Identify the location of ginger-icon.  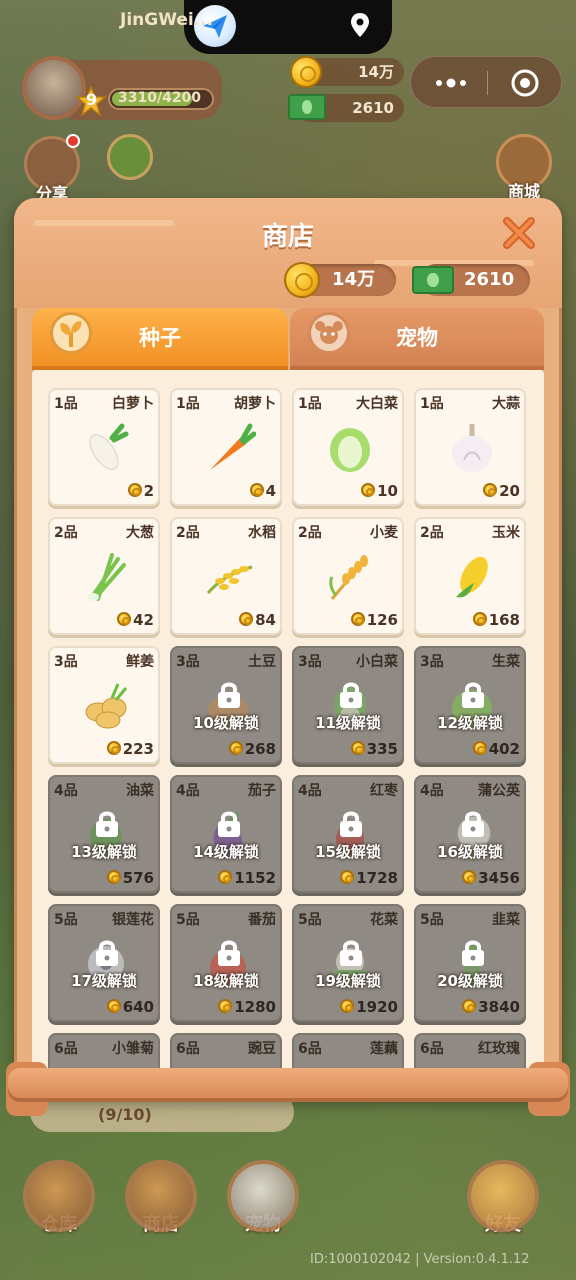
(106, 706).